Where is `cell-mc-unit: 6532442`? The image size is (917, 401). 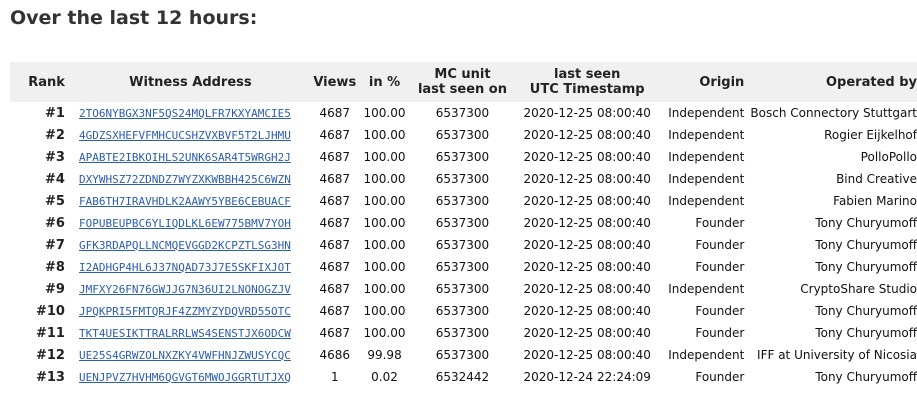 cell-mc-unit: 6532442 is located at coordinates (462, 377).